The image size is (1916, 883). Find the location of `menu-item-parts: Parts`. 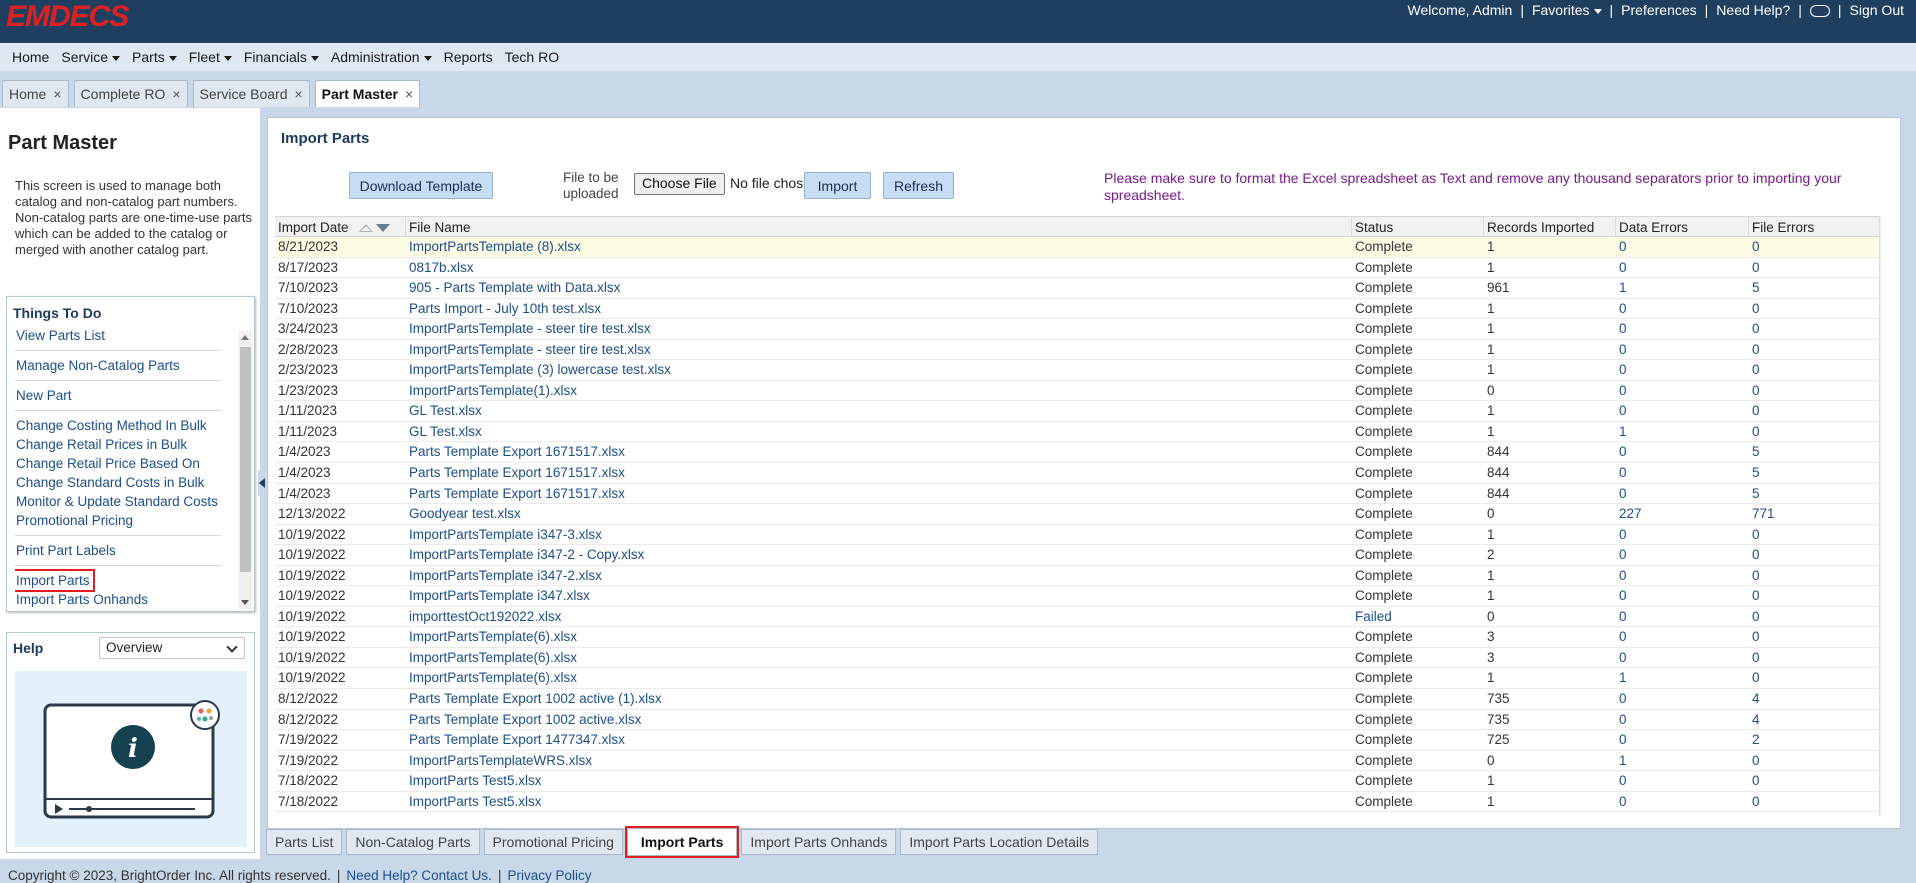

menu-item-parts: Parts is located at coordinates (154, 57).